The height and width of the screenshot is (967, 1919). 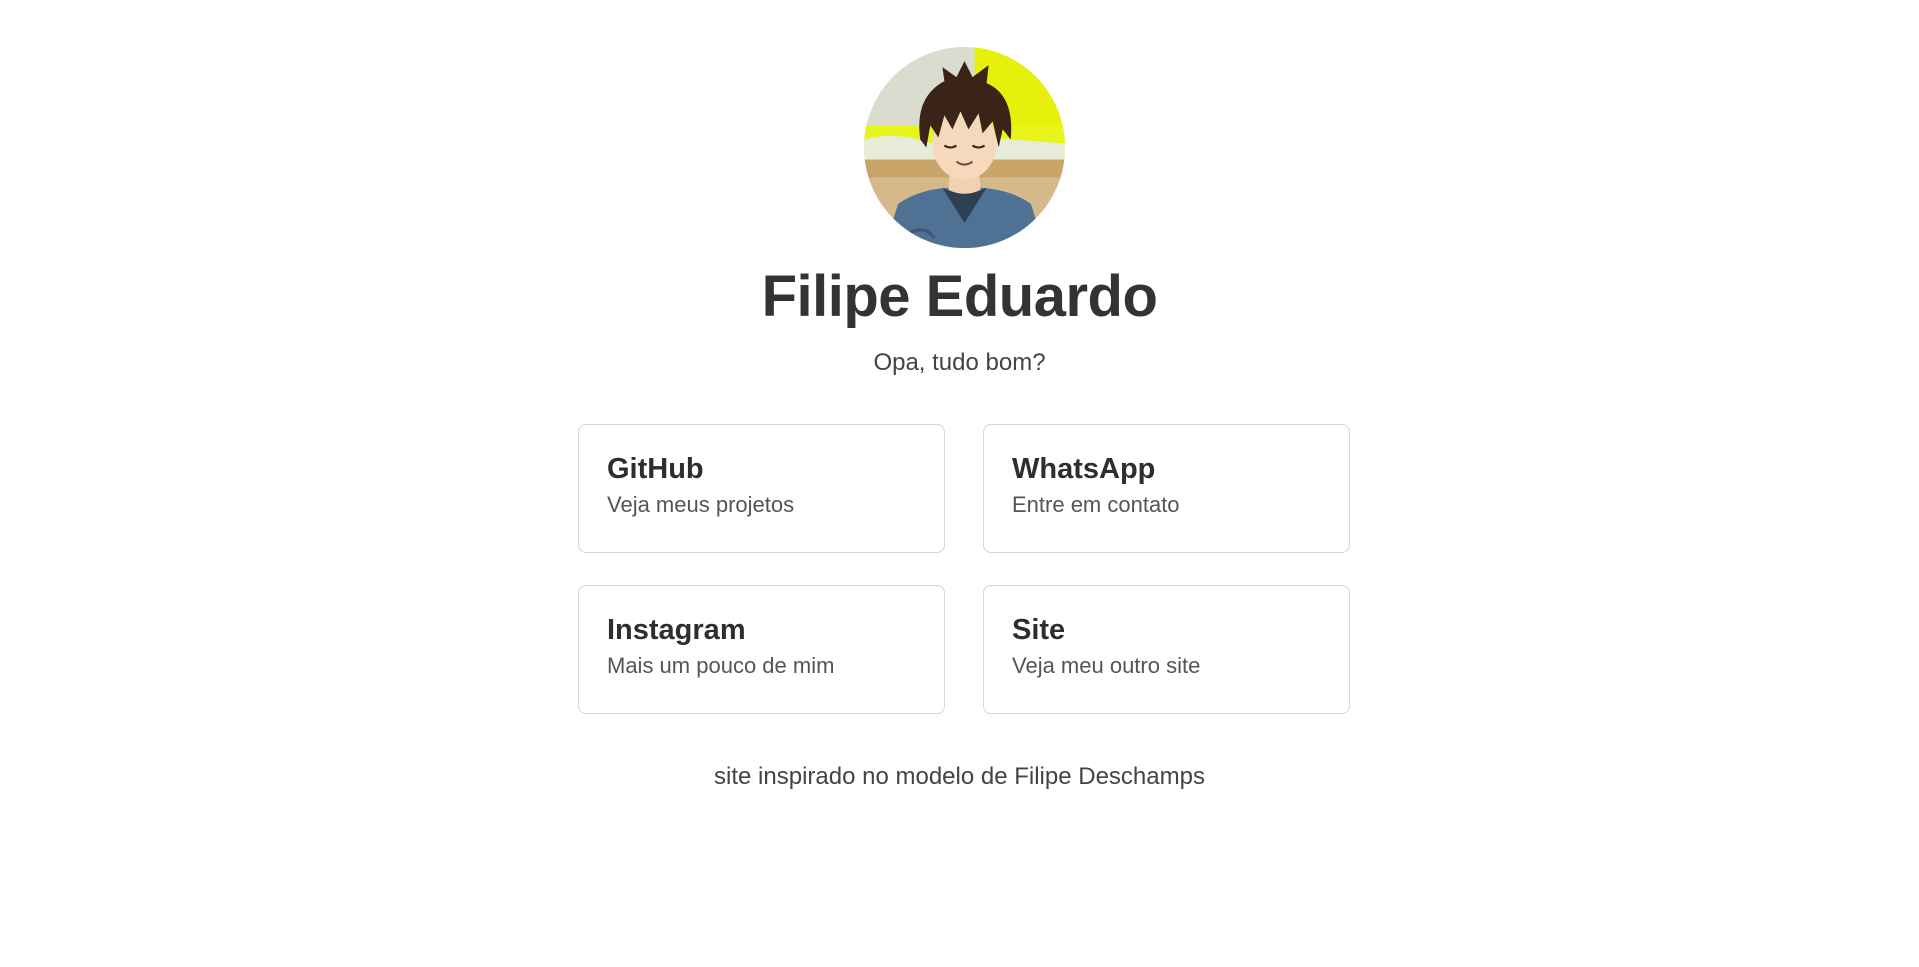 What do you see at coordinates (676, 630) in the screenshot?
I see `card-title: Instagram` at bounding box center [676, 630].